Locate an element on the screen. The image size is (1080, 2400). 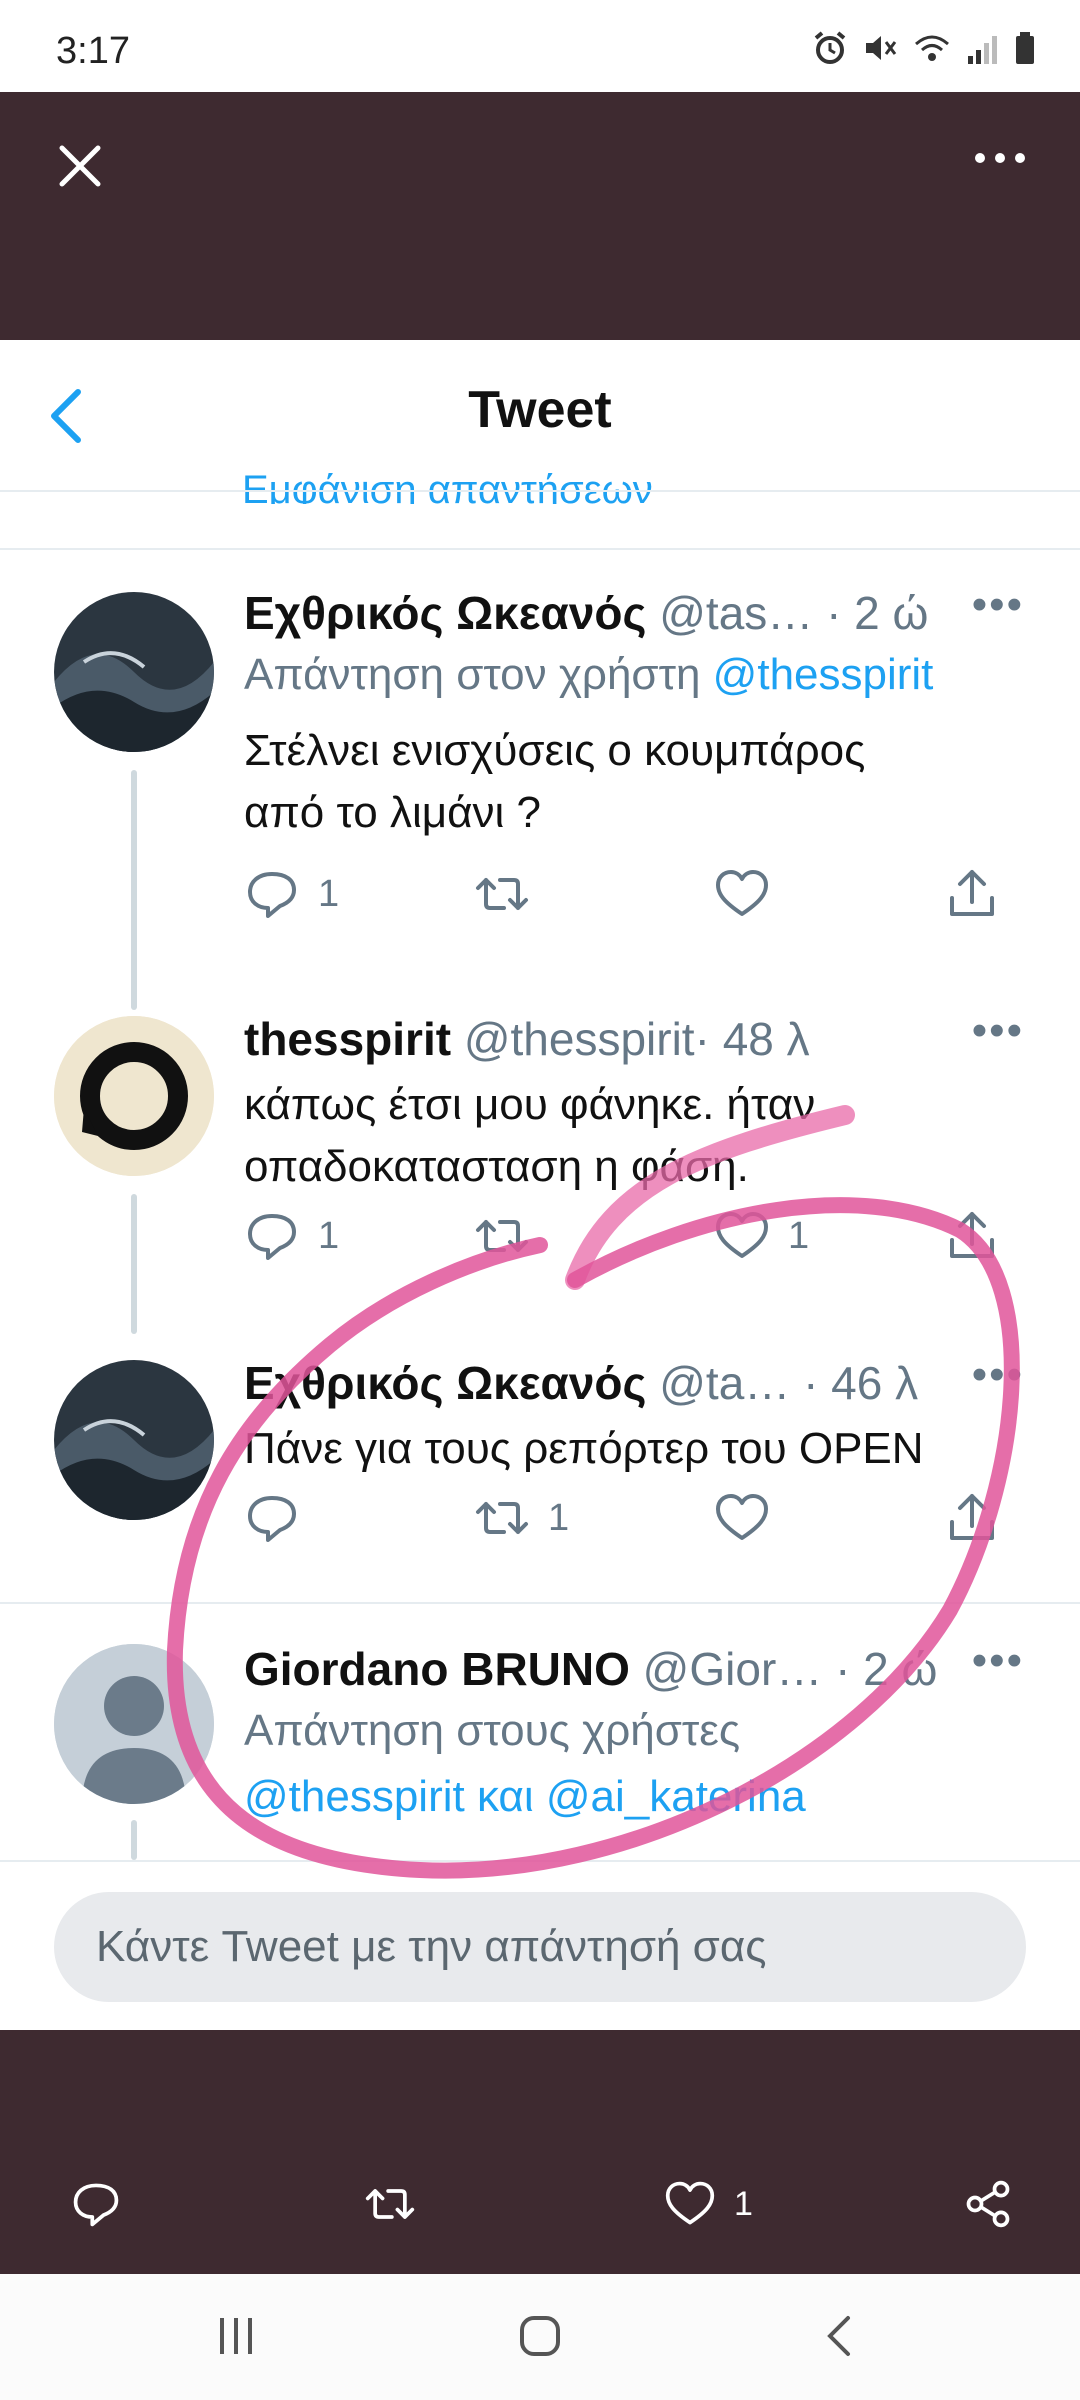
tweet-3-line-1: Πάνε για τους ρεπόρτερ του OPEN is located at coordinates (584, 1448).